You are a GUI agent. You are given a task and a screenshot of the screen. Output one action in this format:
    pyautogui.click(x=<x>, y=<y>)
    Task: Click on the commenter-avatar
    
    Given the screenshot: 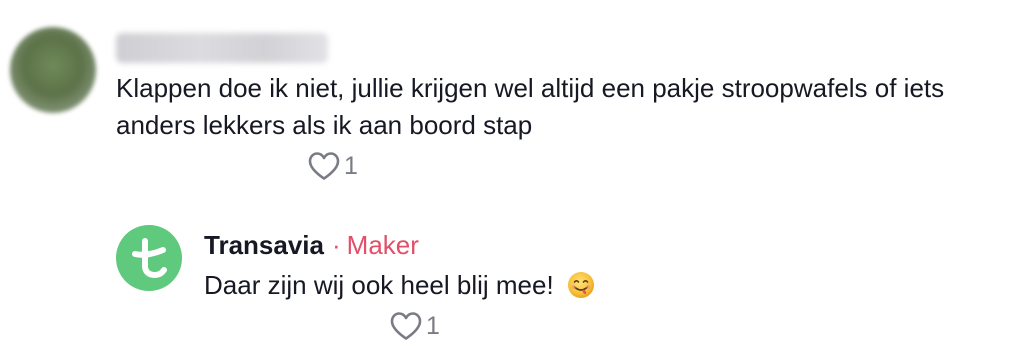 What is the action you would take?
    pyautogui.click(x=53, y=70)
    